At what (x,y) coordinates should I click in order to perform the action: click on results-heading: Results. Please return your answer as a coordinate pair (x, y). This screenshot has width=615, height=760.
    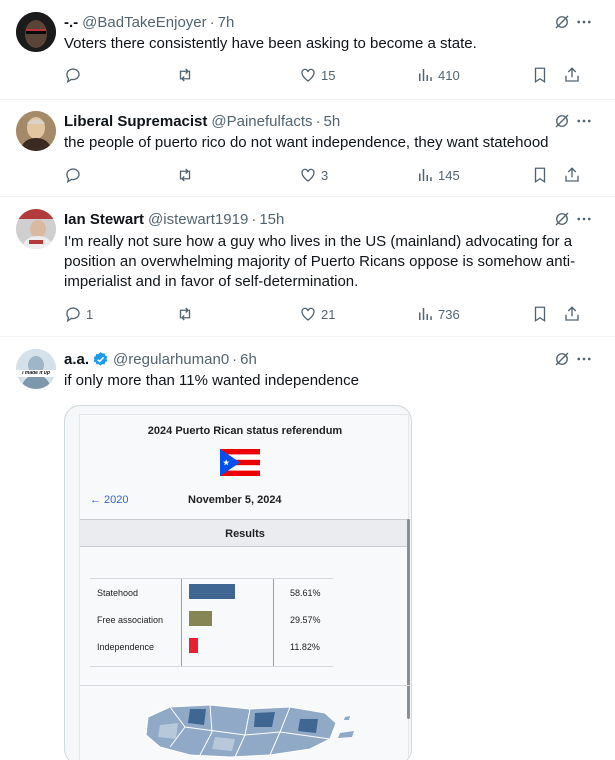
    Looking at the image, I should click on (245, 534).